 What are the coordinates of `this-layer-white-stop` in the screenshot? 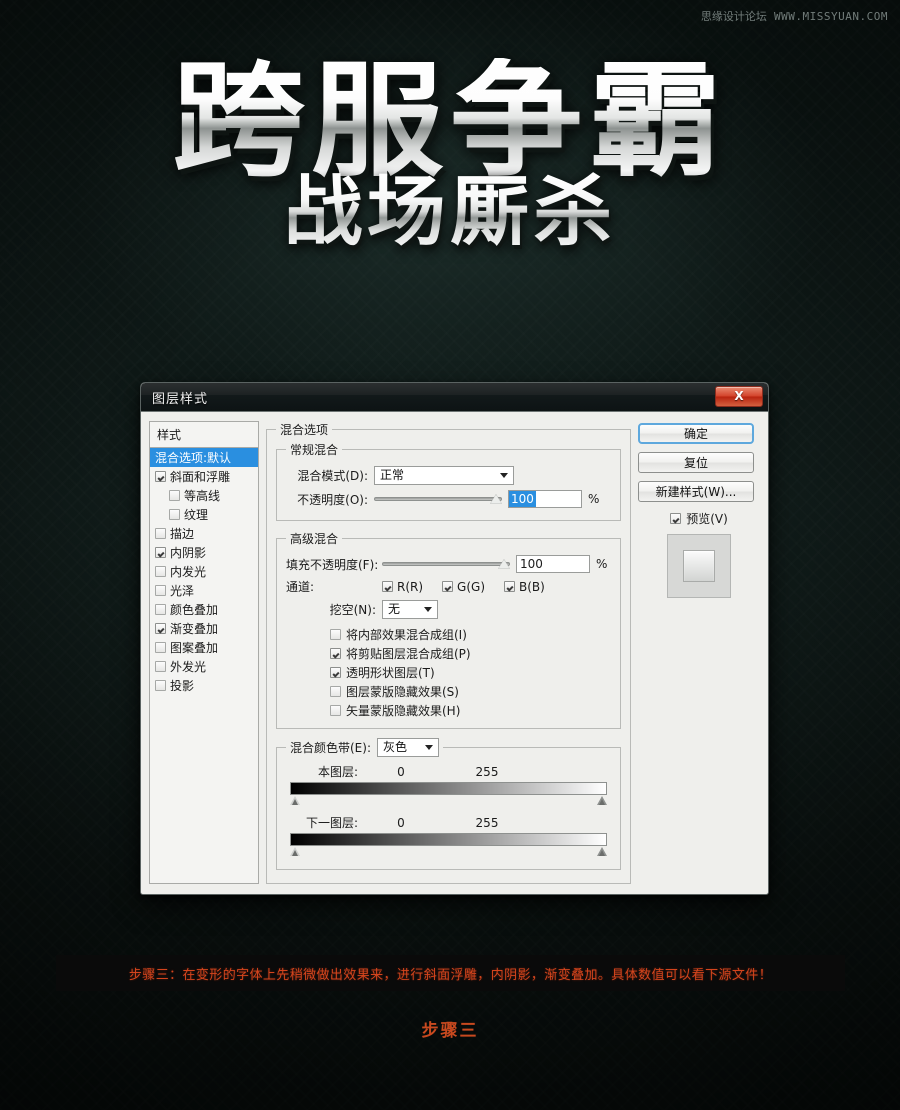 It's located at (602, 800).